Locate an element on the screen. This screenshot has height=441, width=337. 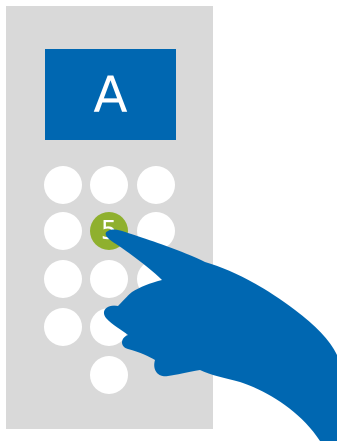
floor-display-letter: A is located at coordinates (110, 94).